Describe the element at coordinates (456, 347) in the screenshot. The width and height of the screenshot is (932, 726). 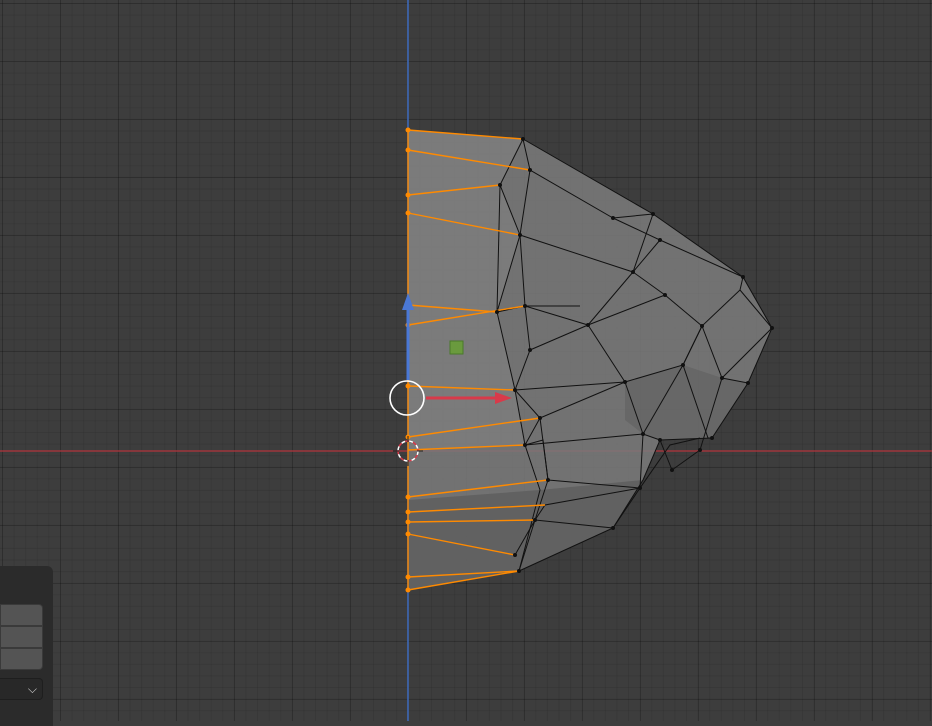
I see `object-origin-icon` at that location.